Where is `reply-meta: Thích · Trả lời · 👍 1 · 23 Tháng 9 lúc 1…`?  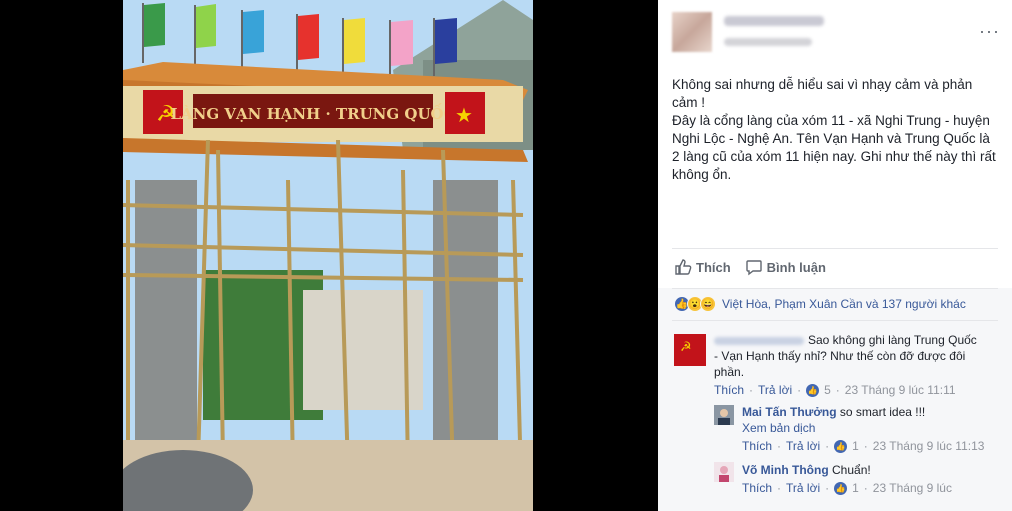
reply-meta: Thích · Trả lời · 👍 1 · 23 Tháng 9 lúc 1… is located at coordinates (863, 446).